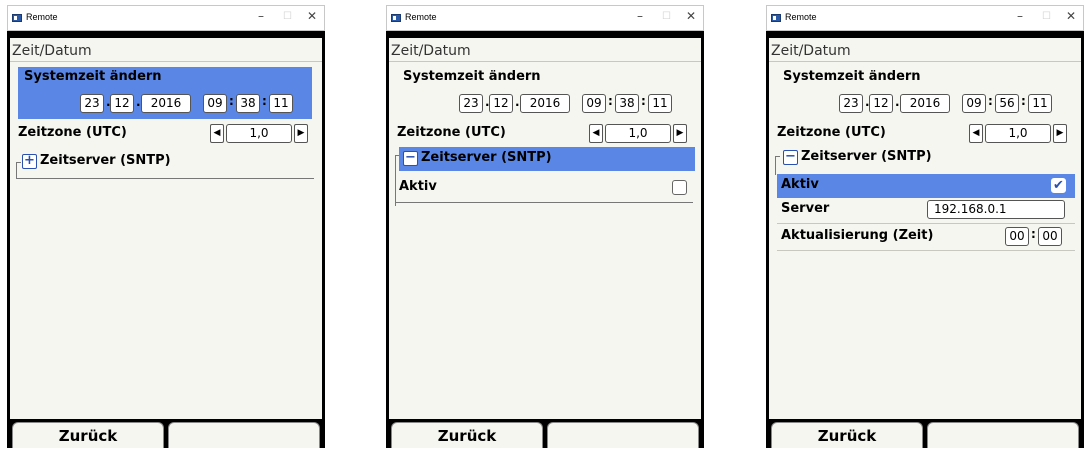 Image resolution: width=1091 pixels, height=449 pixels. What do you see at coordinates (1058, 185) in the screenshot?
I see `aktiv-checkbox: ✔` at bounding box center [1058, 185].